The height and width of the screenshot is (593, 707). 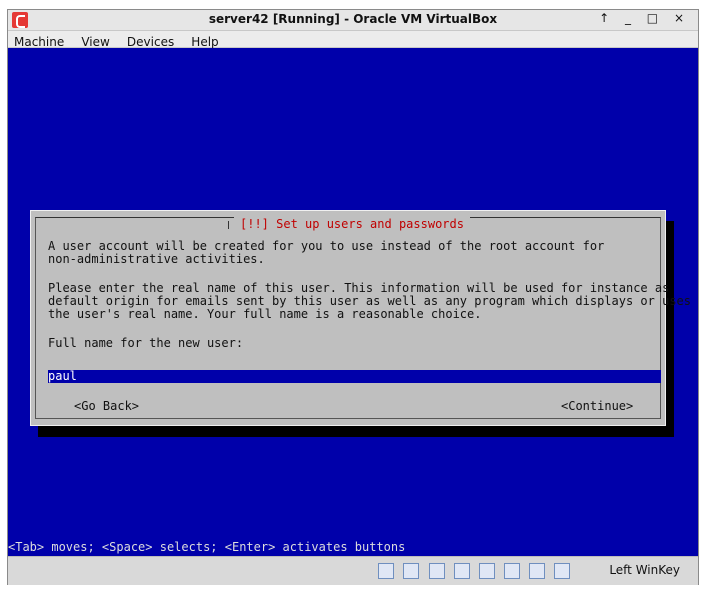 I want to click on mouse-integration-icon, so click(x=536, y=571).